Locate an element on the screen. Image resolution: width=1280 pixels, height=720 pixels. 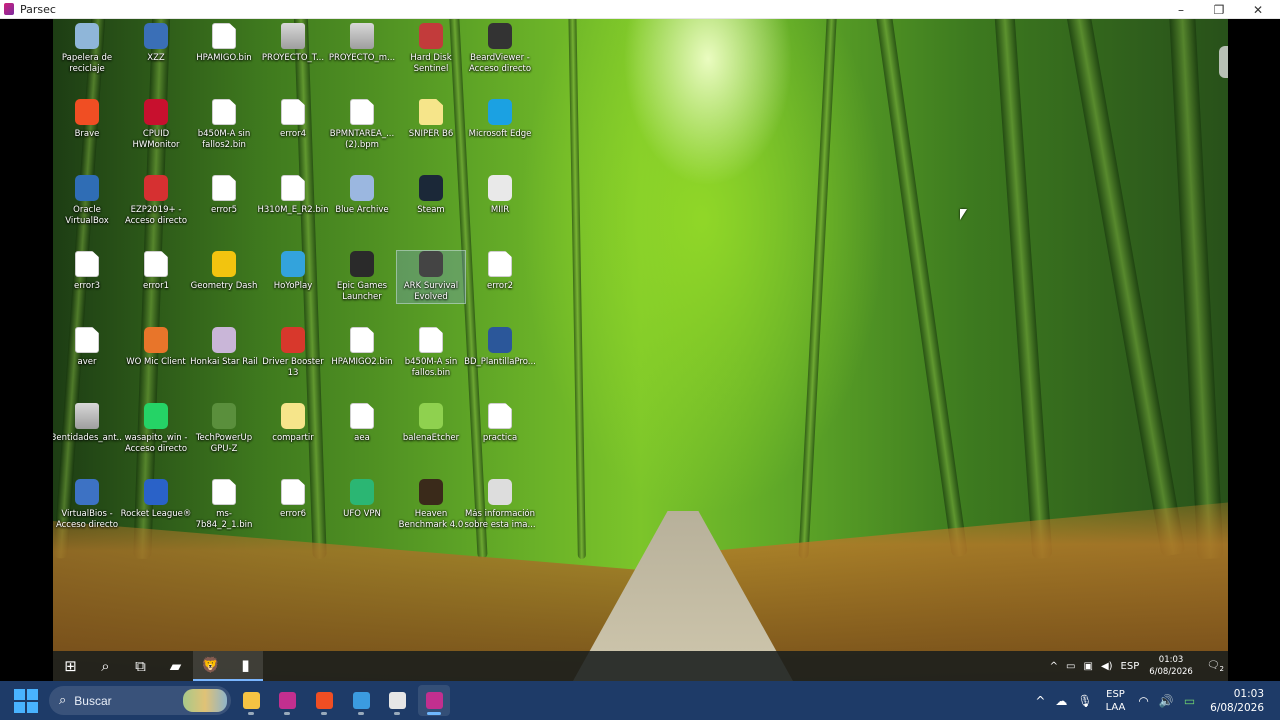
desktop-icon: ARK Survival Evolved is located at coordinates (431, 277).